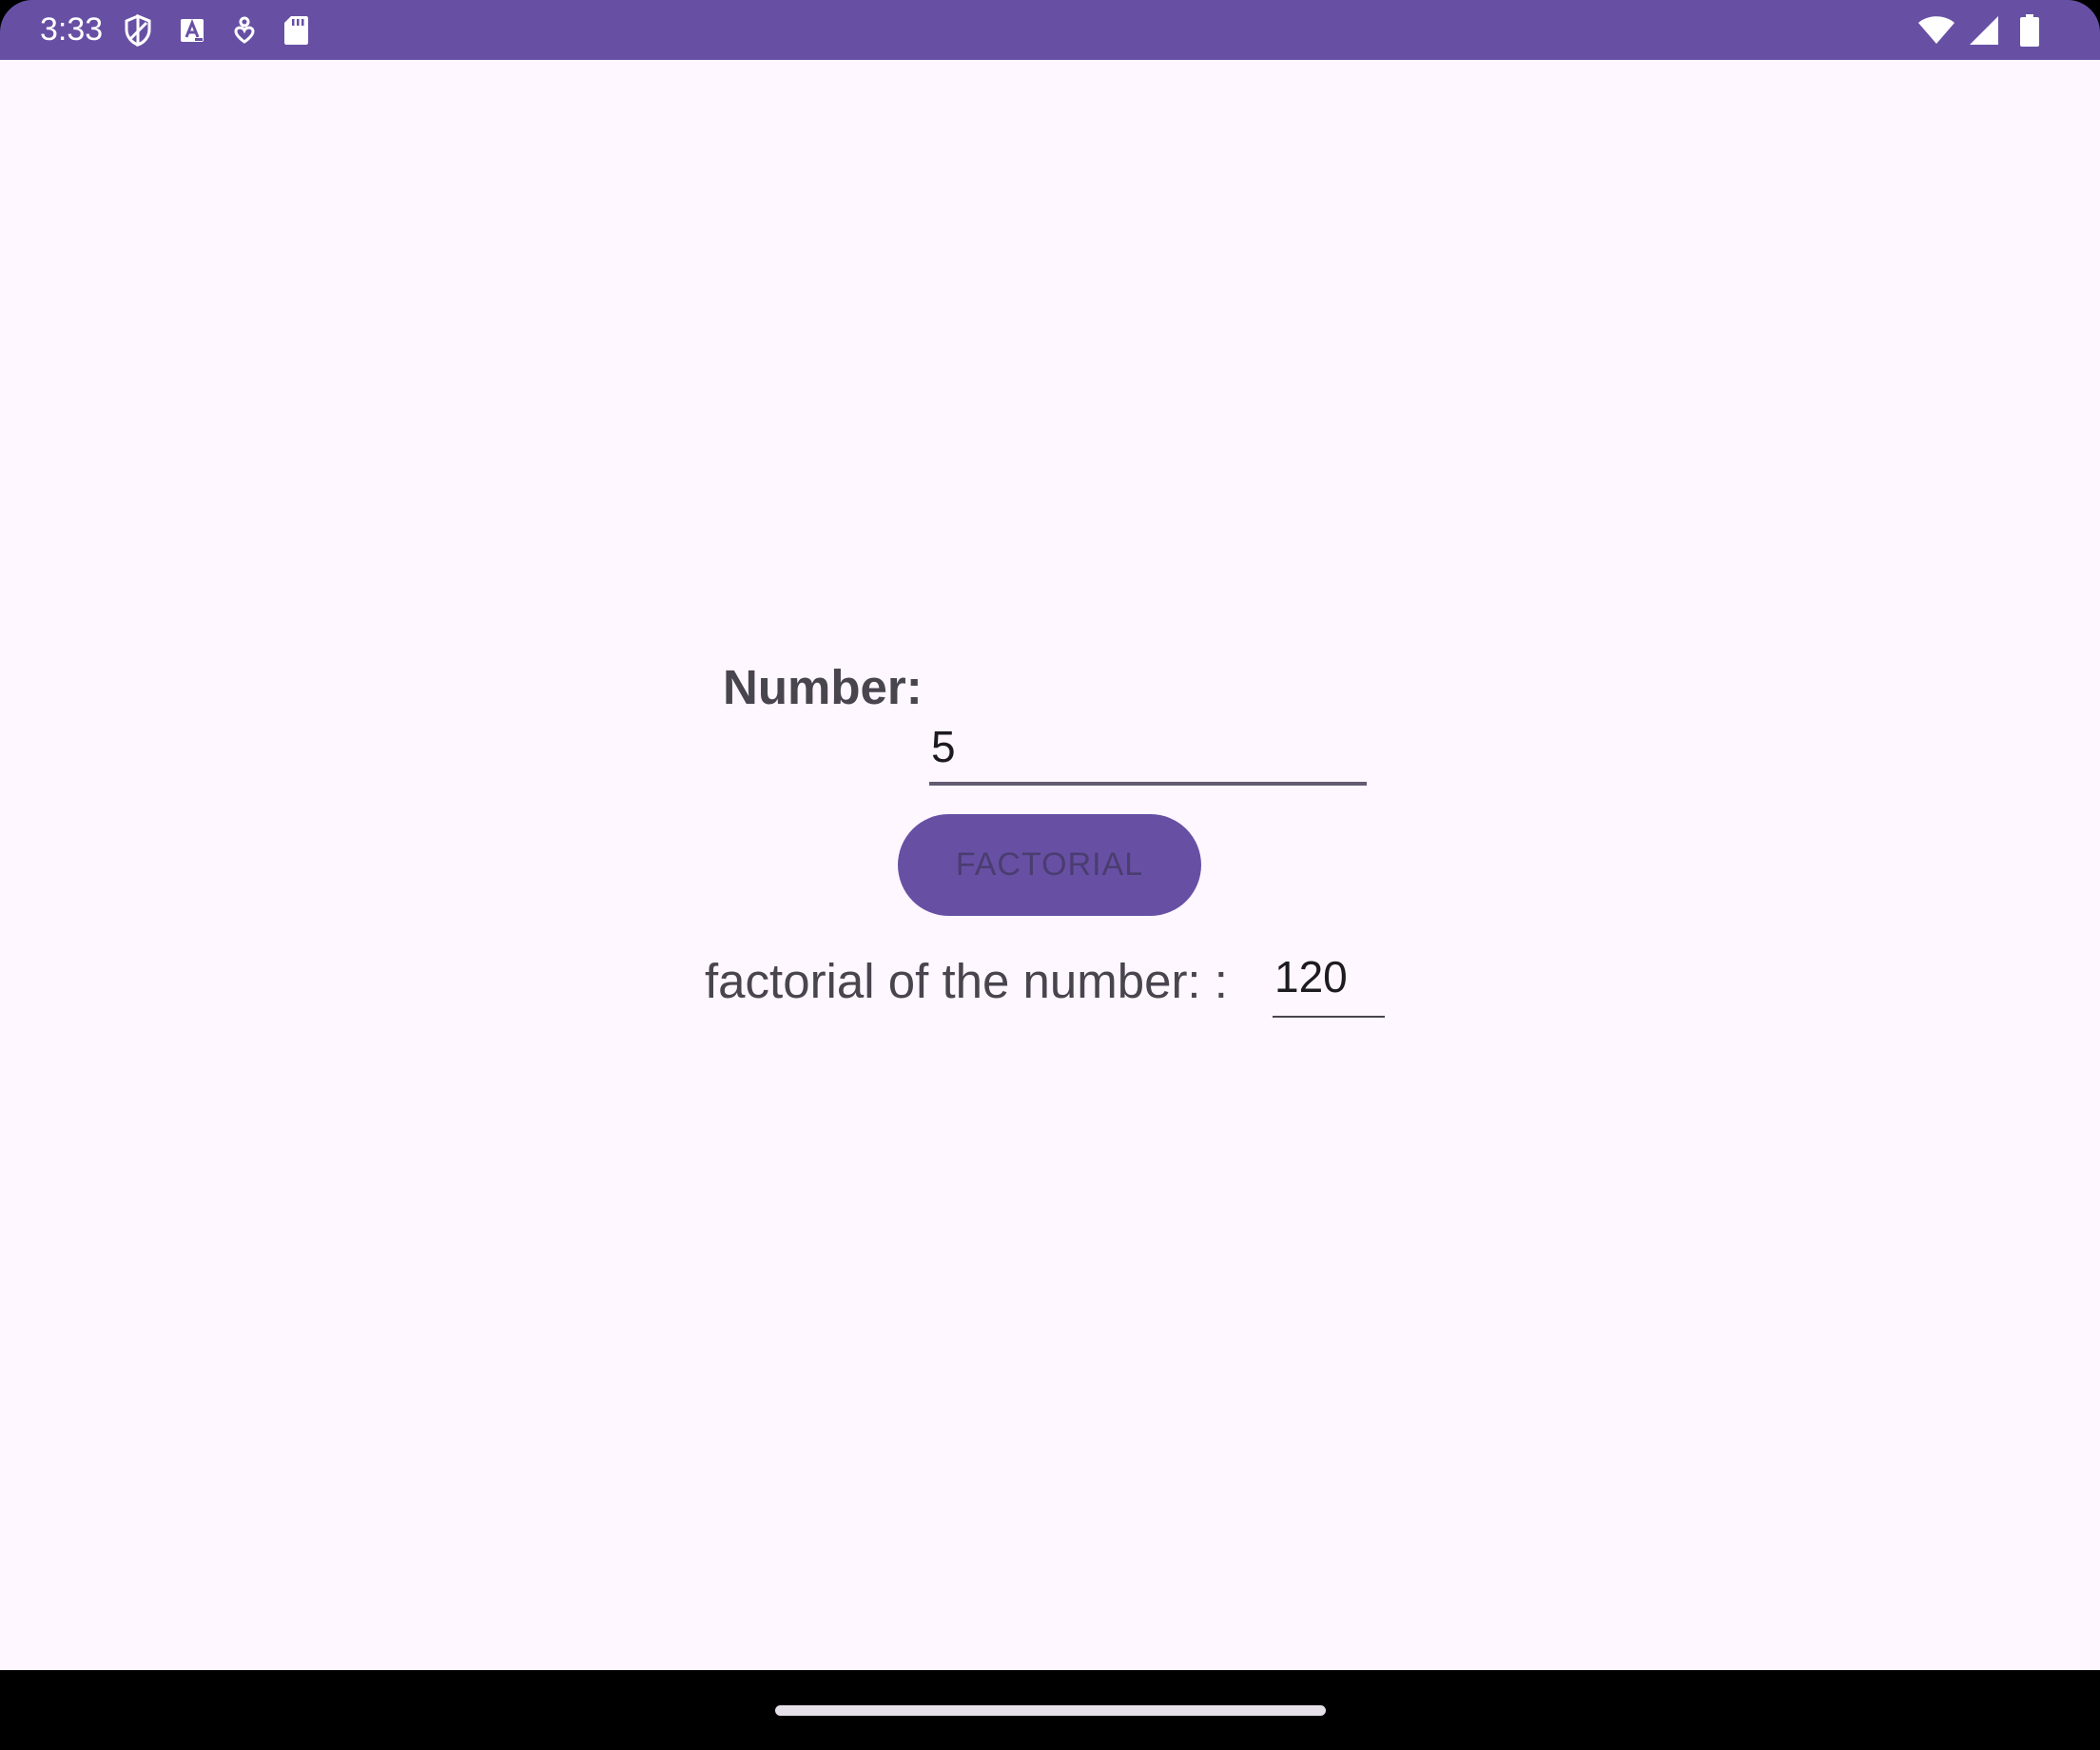 The height and width of the screenshot is (1750, 2100). I want to click on factorial-button-label: FACTORIAL, so click(1049, 864).